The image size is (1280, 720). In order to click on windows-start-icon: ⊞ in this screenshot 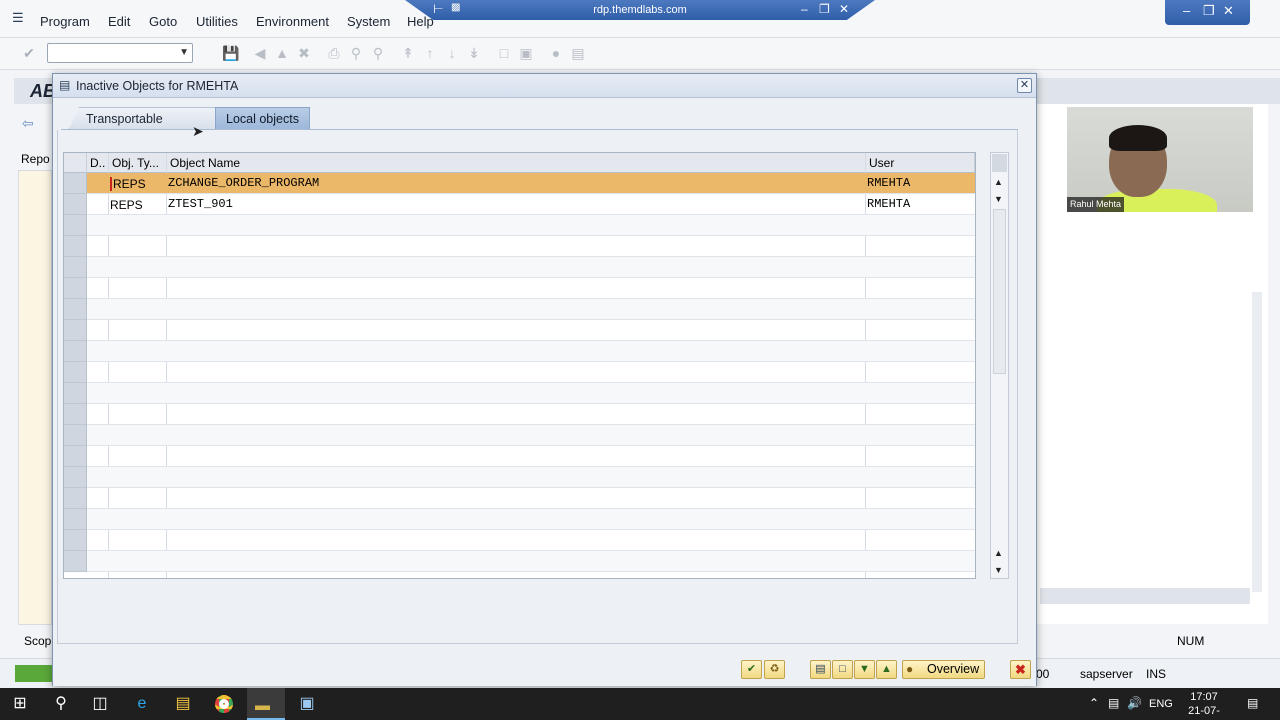, I will do `click(20, 704)`.